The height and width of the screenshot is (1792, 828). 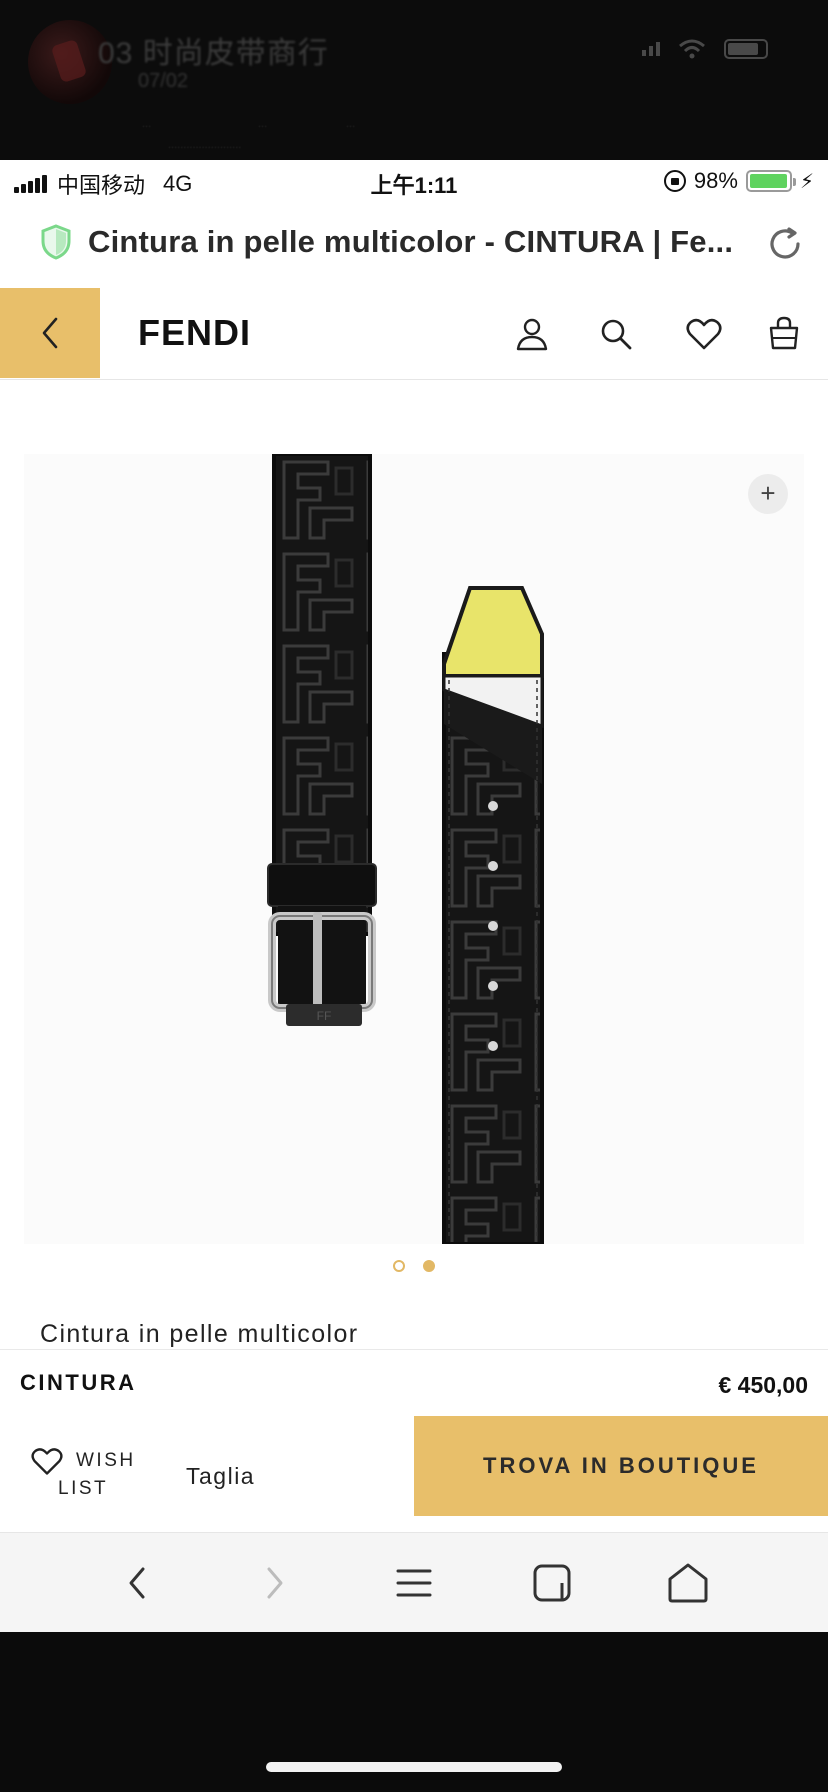 What do you see at coordinates (83, 1488) in the screenshot?
I see `wishlist-label-2: LIST` at bounding box center [83, 1488].